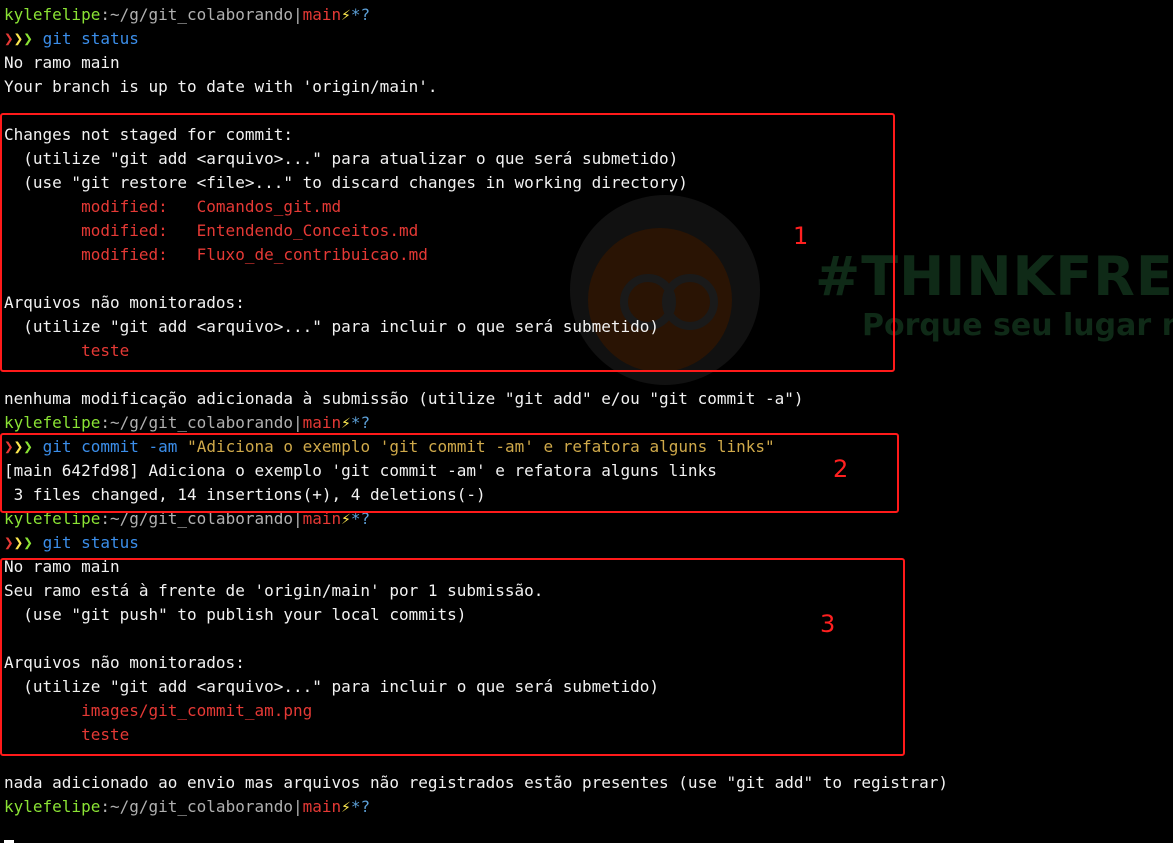  What do you see at coordinates (828, 624) in the screenshot?
I see `annotation-label-3: 3` at bounding box center [828, 624].